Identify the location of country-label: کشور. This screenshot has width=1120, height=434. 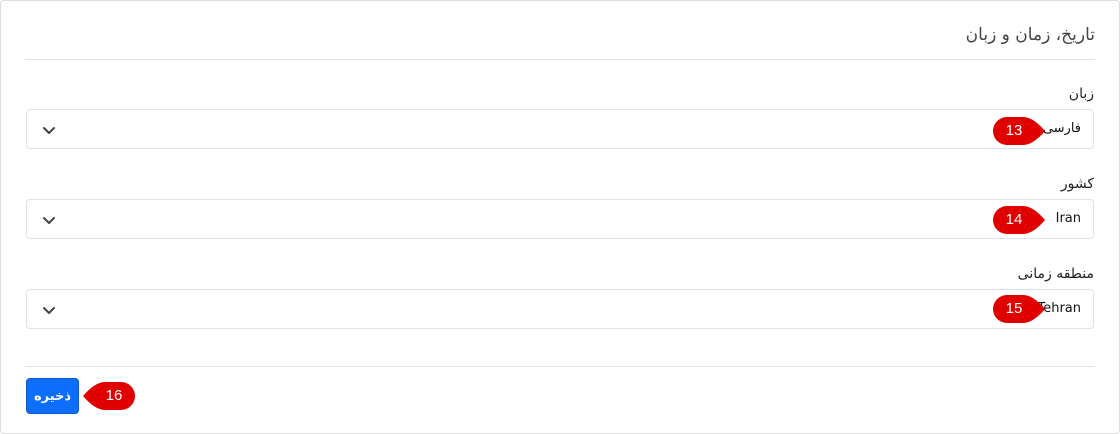
(1077, 184).